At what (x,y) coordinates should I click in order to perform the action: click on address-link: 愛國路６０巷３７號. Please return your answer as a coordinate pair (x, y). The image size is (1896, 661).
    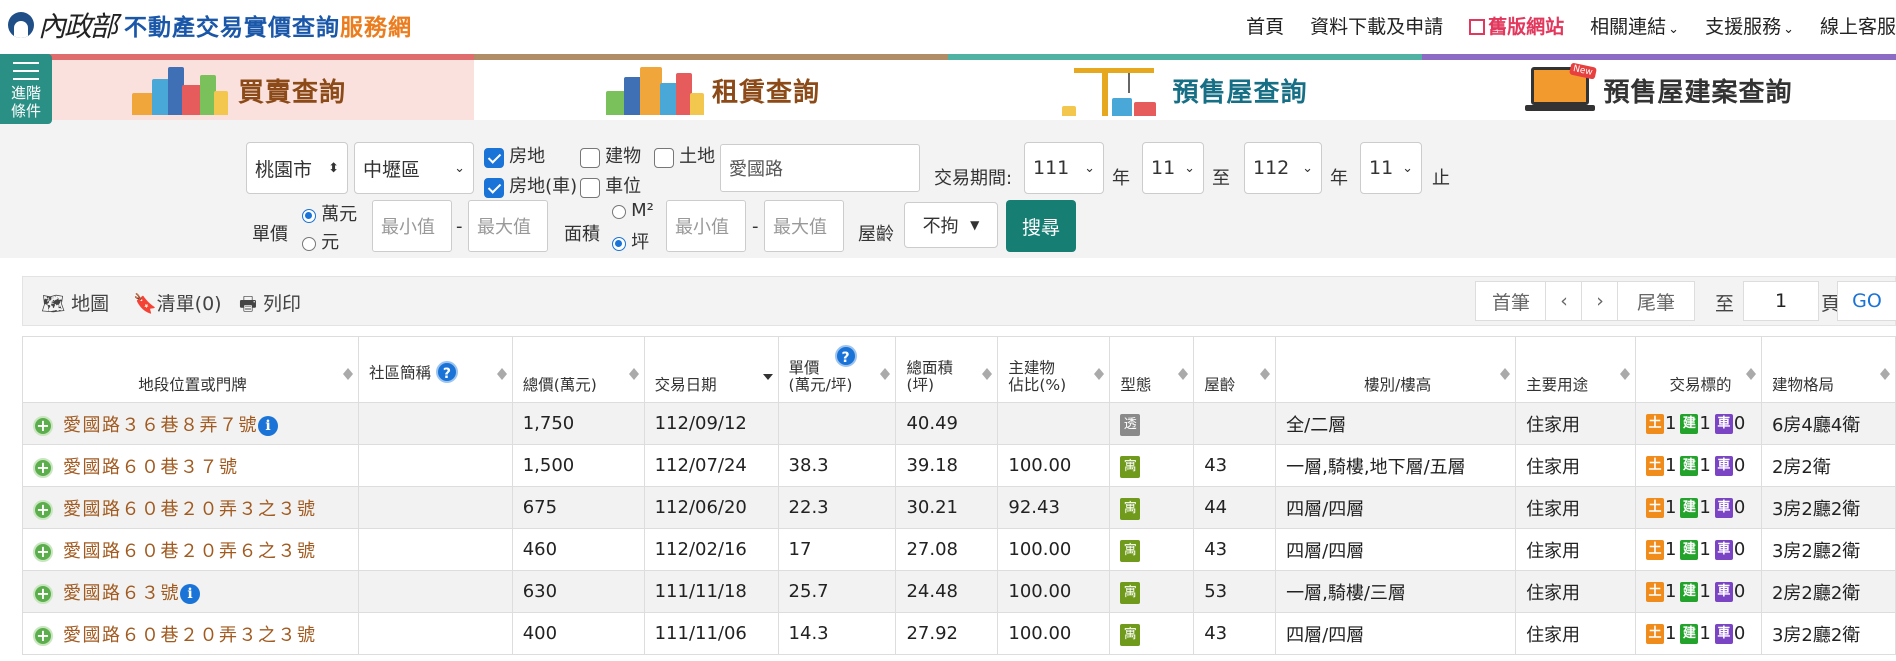
    Looking at the image, I should click on (151, 467).